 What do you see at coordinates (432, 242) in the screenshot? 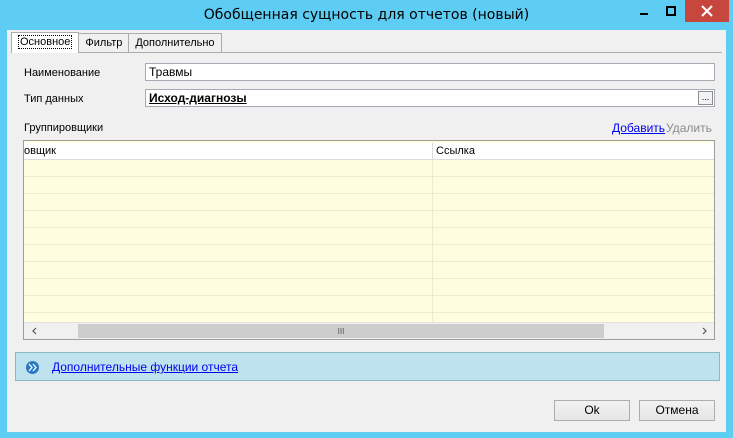
I see `column-gridline` at bounding box center [432, 242].